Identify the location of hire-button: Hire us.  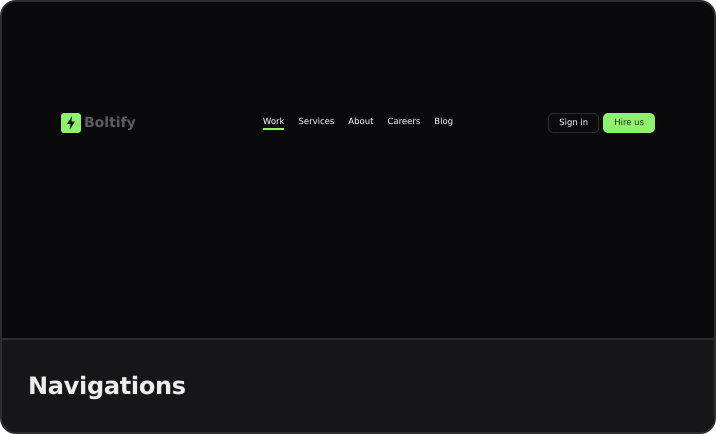
(629, 123).